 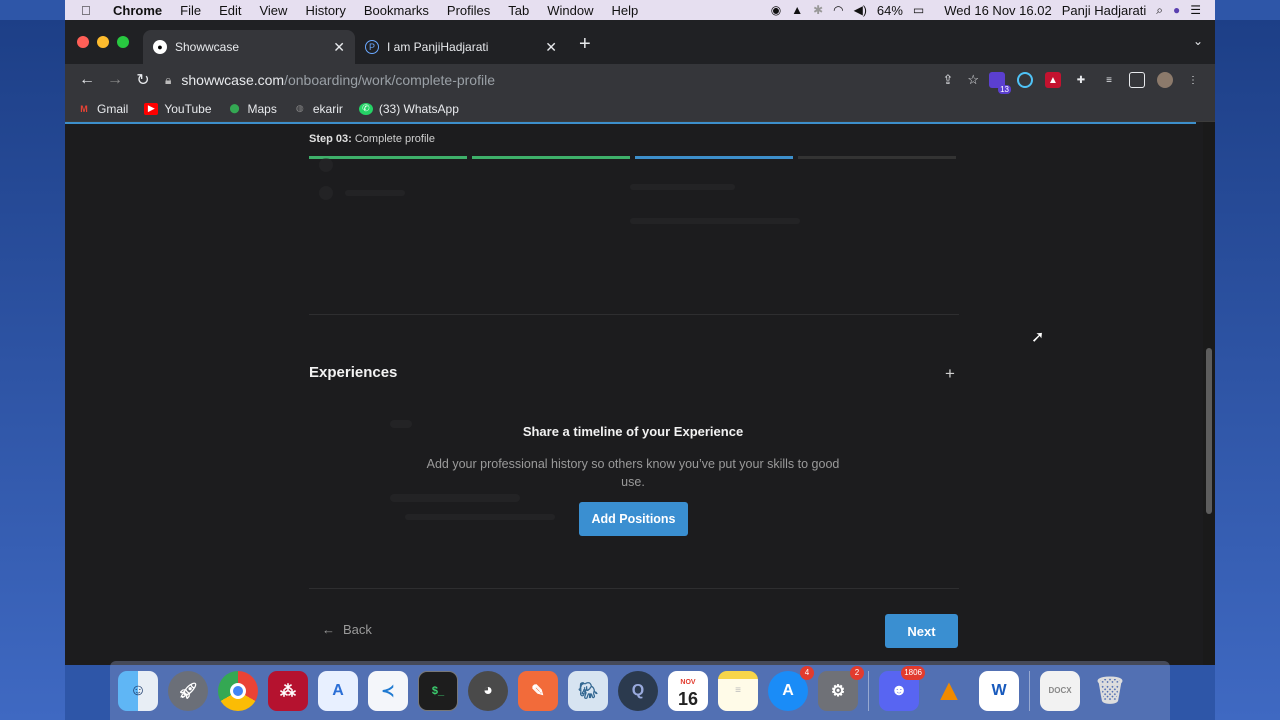 I want to click on vlc-icon: ▲, so click(x=949, y=691).